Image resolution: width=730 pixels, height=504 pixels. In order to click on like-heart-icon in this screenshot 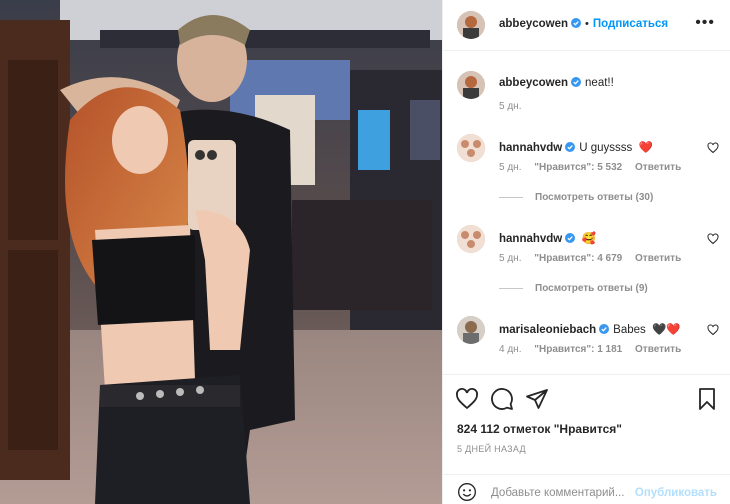, I will do `click(467, 399)`.